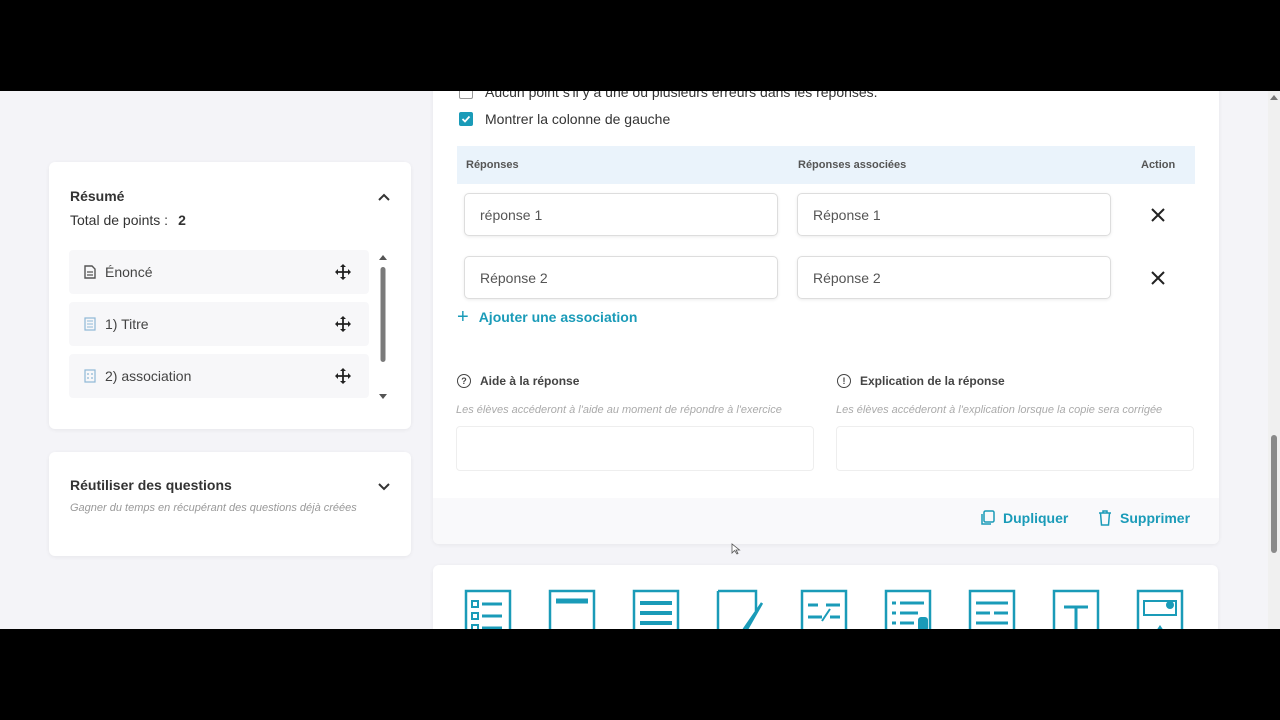  What do you see at coordinates (656, 609) in the screenshot?
I see `text-block-icon` at bounding box center [656, 609].